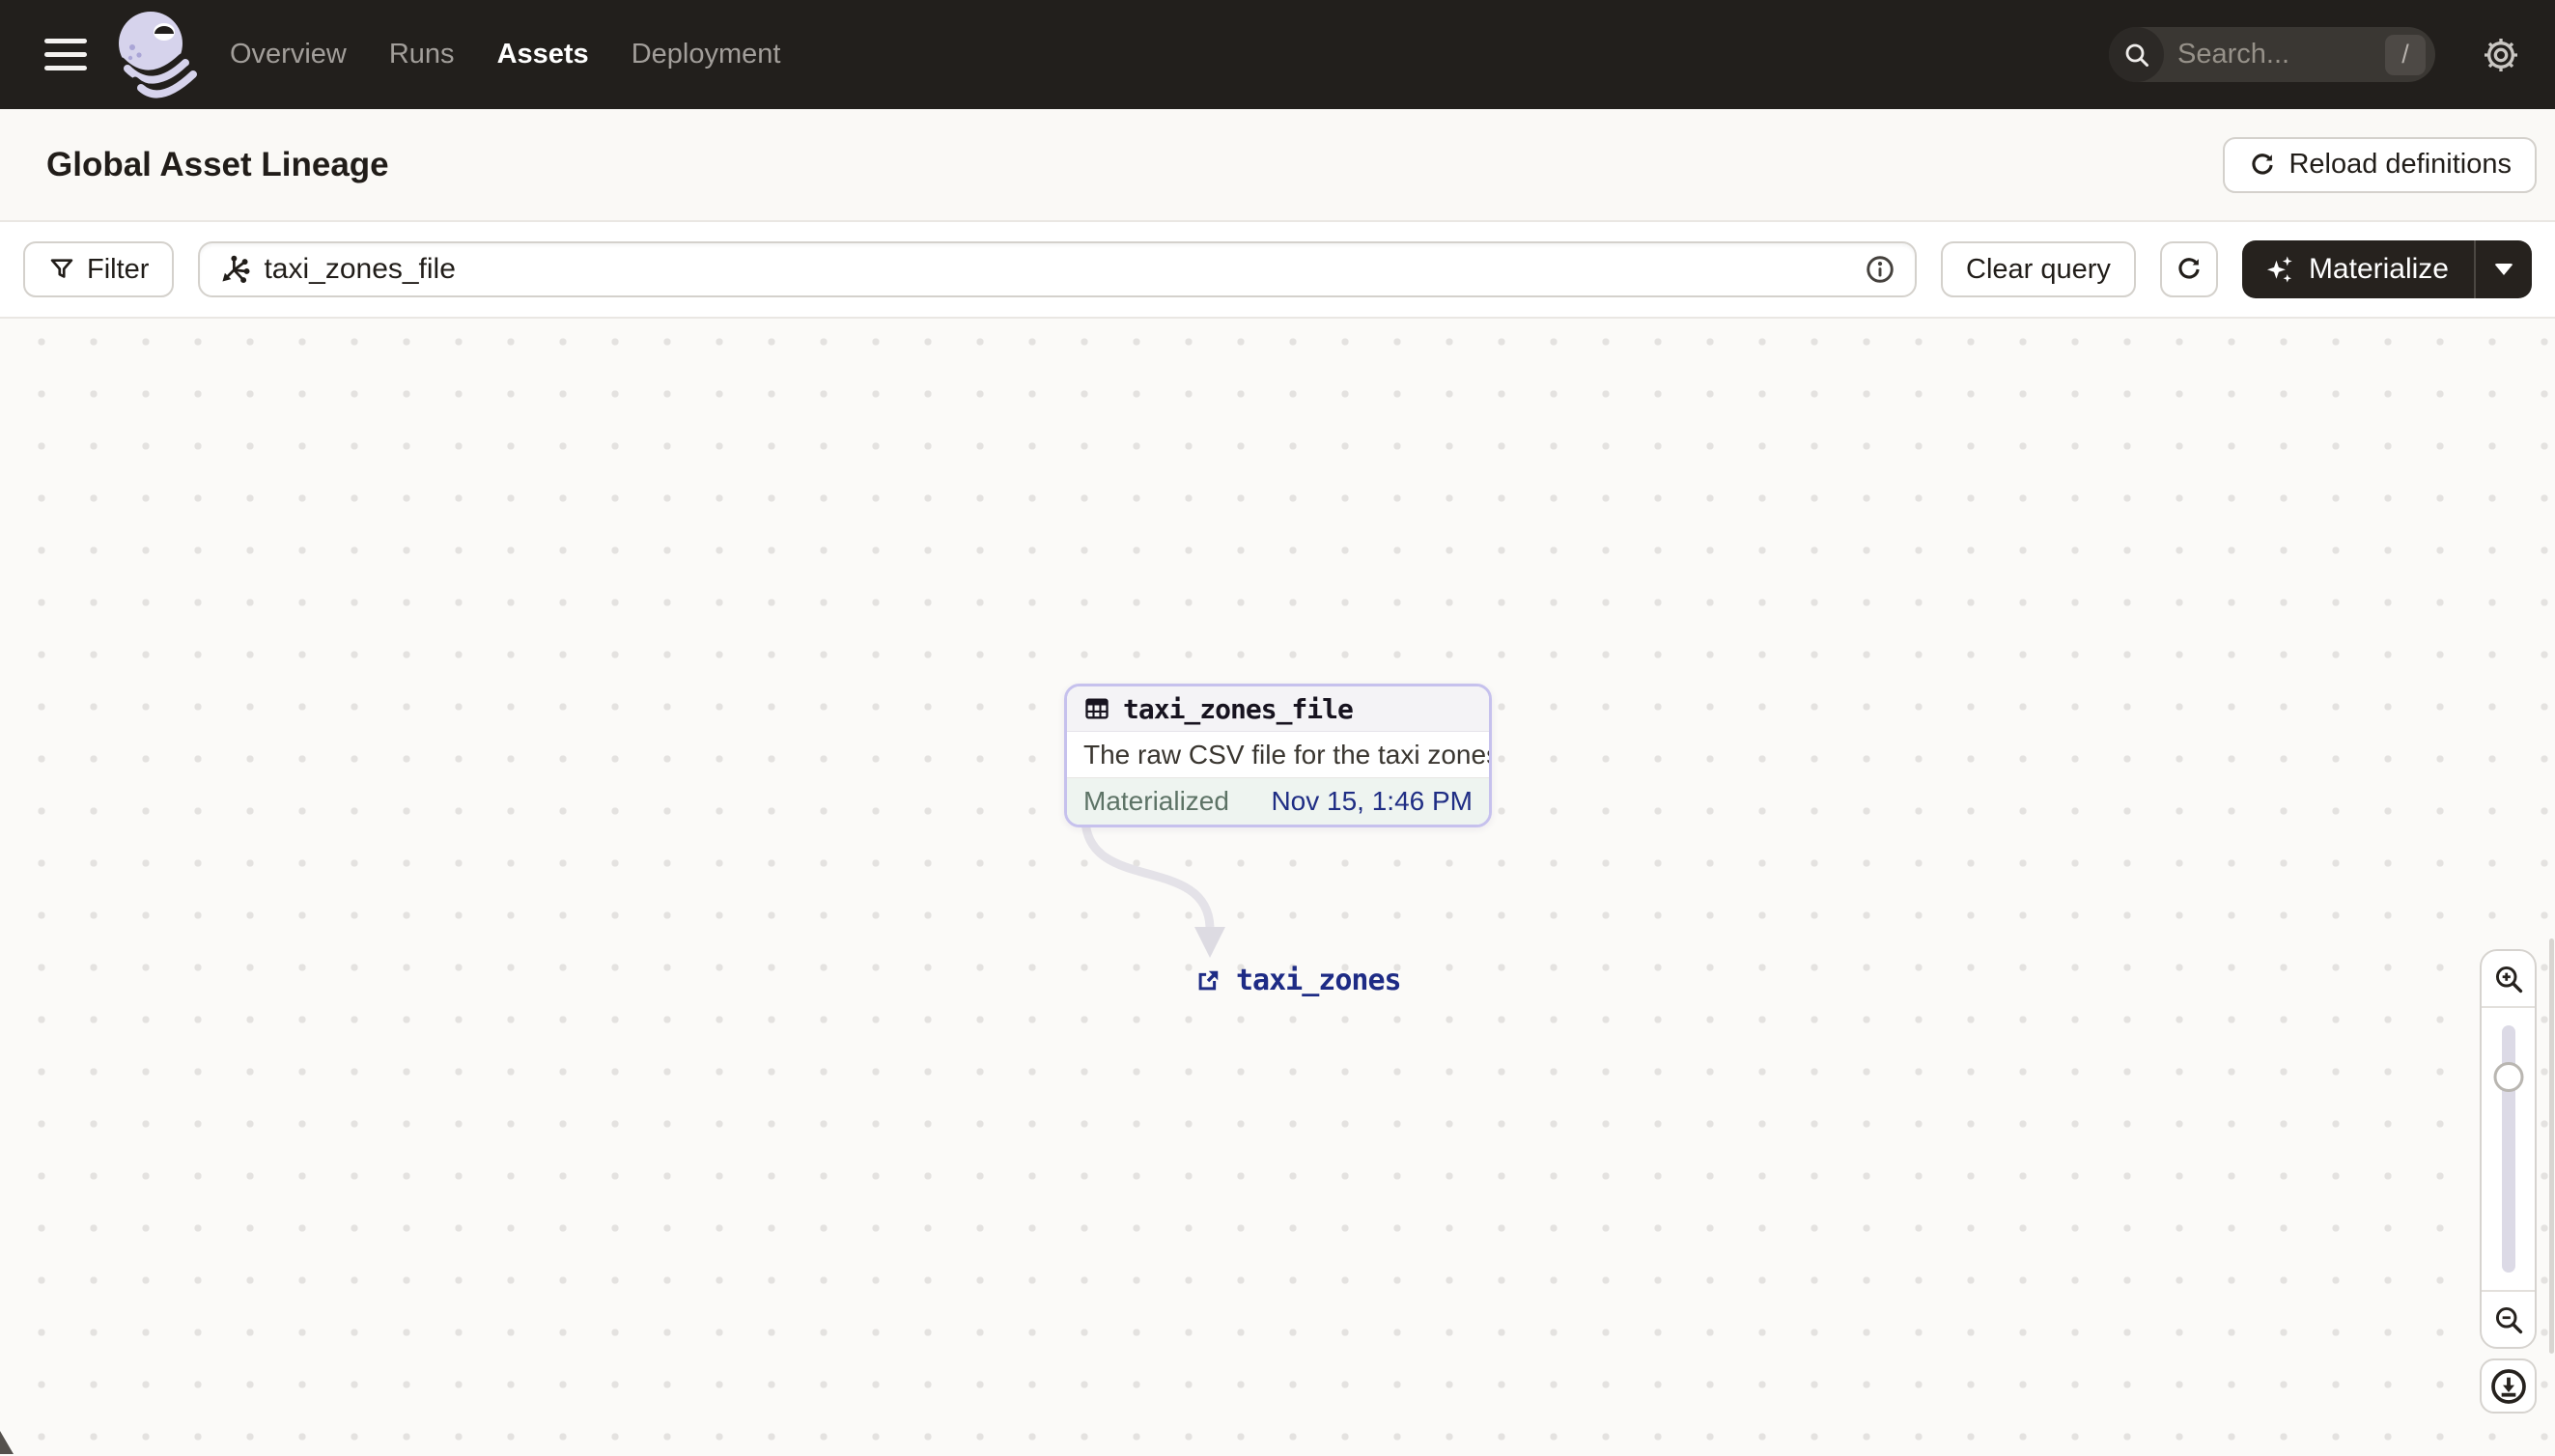 This screenshot has height=1456, width=2555. I want to click on asset-node-header: taxi_zones_file, so click(1278, 709).